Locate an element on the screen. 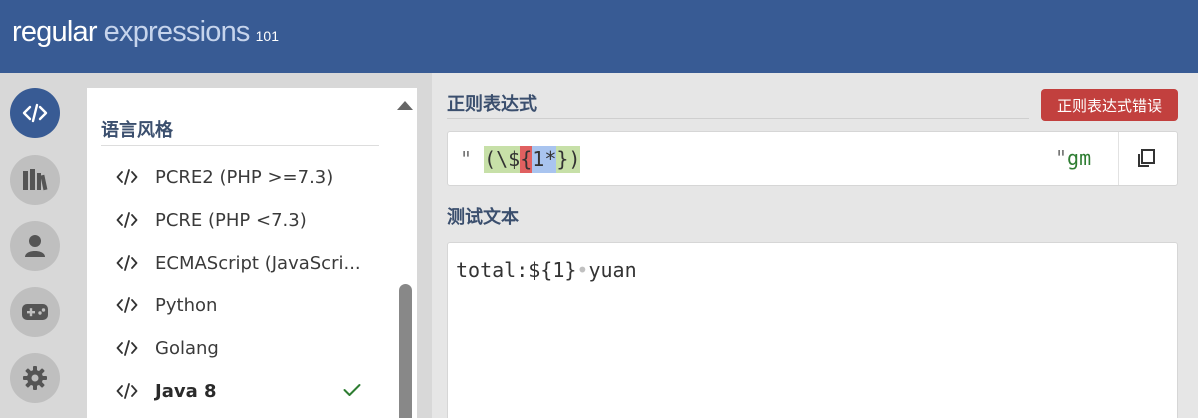 Image resolution: width=1198 pixels, height=418 pixels. account-button is located at coordinates (35, 246).